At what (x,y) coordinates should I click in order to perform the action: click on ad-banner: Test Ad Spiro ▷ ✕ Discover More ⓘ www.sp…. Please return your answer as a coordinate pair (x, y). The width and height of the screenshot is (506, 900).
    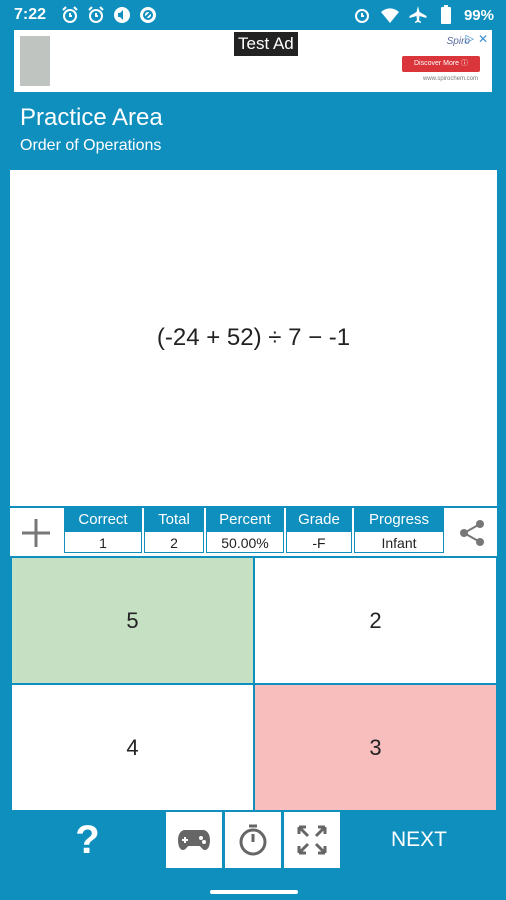
    Looking at the image, I should click on (253, 61).